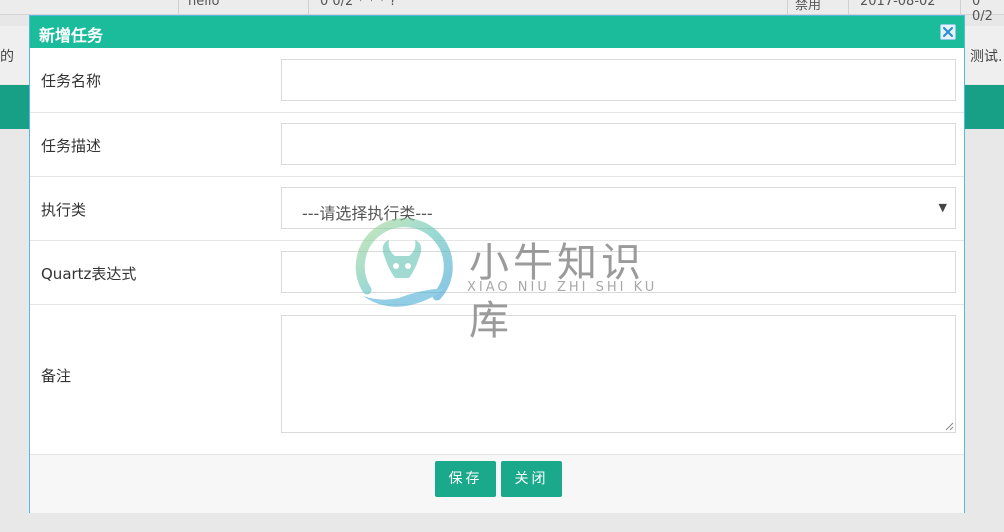 The height and width of the screenshot is (532, 1004). What do you see at coordinates (7, 57) in the screenshot?
I see `bg-cell: 的` at bounding box center [7, 57].